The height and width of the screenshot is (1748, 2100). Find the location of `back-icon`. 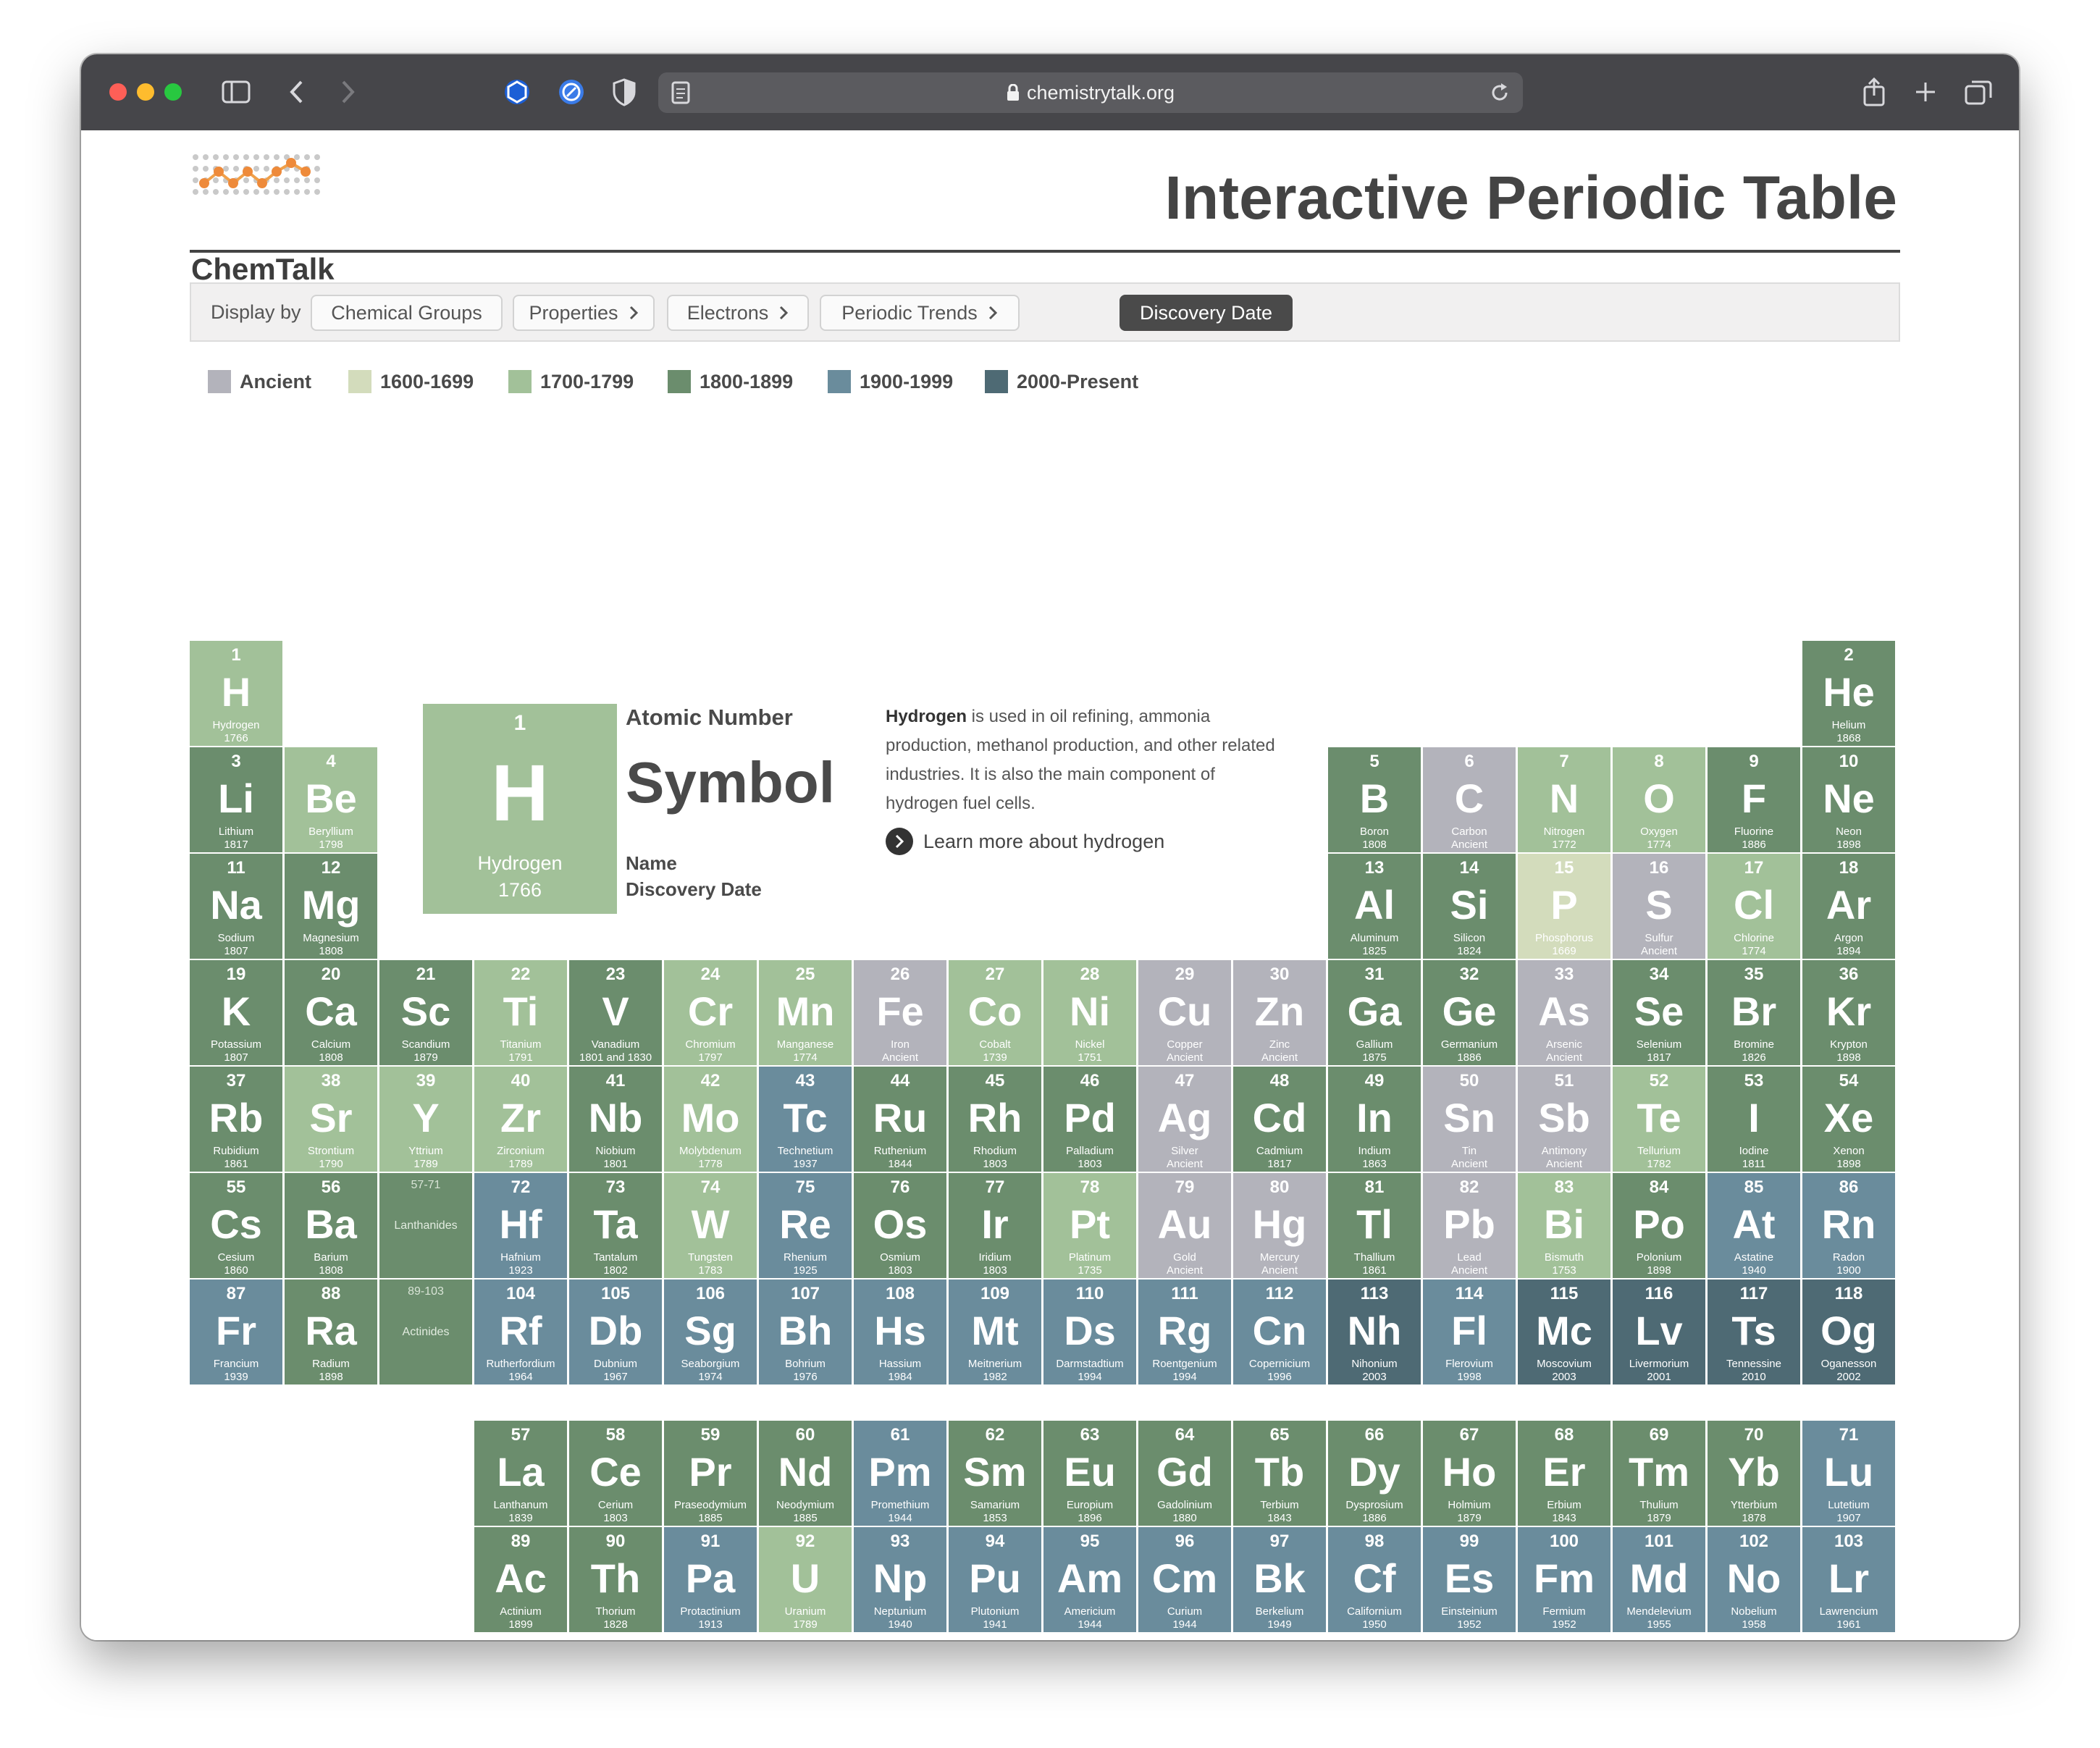

back-icon is located at coordinates (296, 92).